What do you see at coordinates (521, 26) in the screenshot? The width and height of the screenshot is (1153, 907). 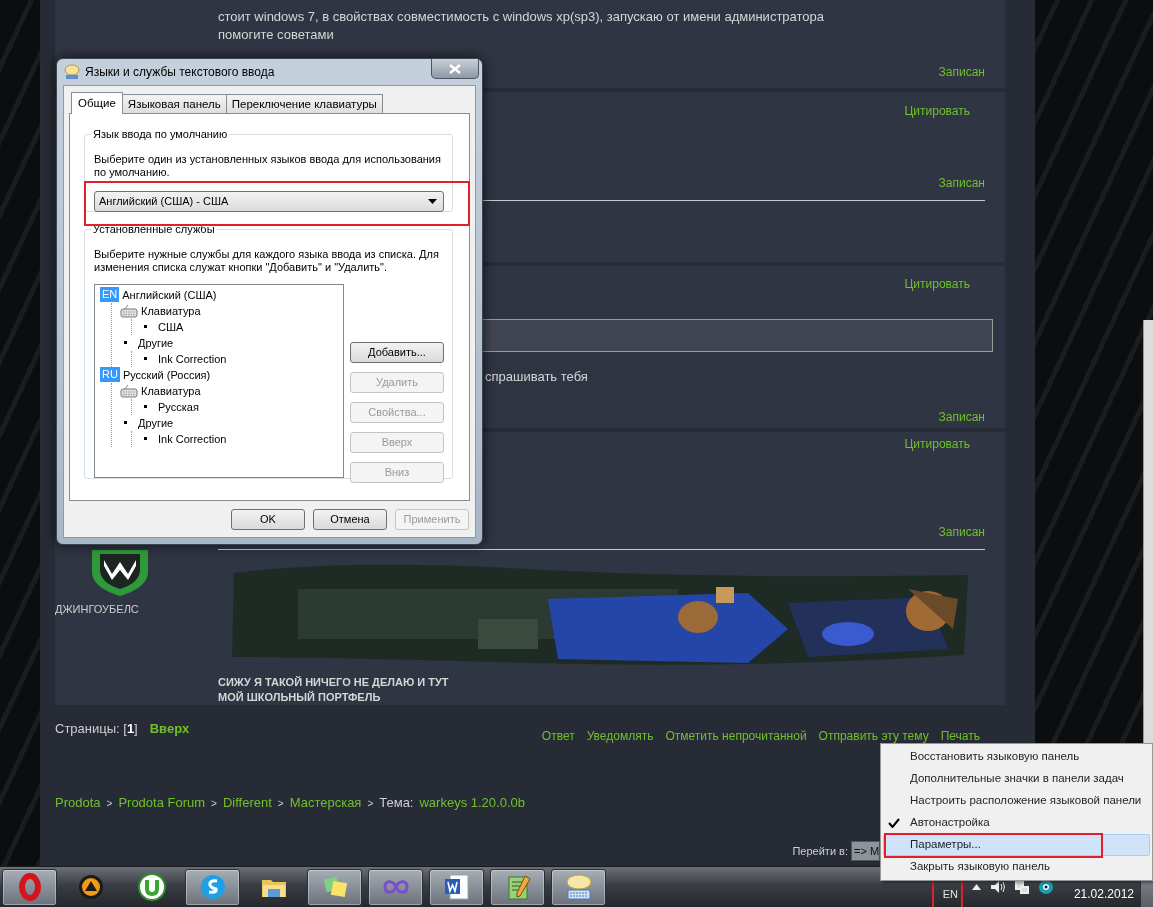 I see `post-text: стоит windows 7, в свойствах совместимость с windows xp(sp3), запускаю от имени администратора помогите советами` at bounding box center [521, 26].